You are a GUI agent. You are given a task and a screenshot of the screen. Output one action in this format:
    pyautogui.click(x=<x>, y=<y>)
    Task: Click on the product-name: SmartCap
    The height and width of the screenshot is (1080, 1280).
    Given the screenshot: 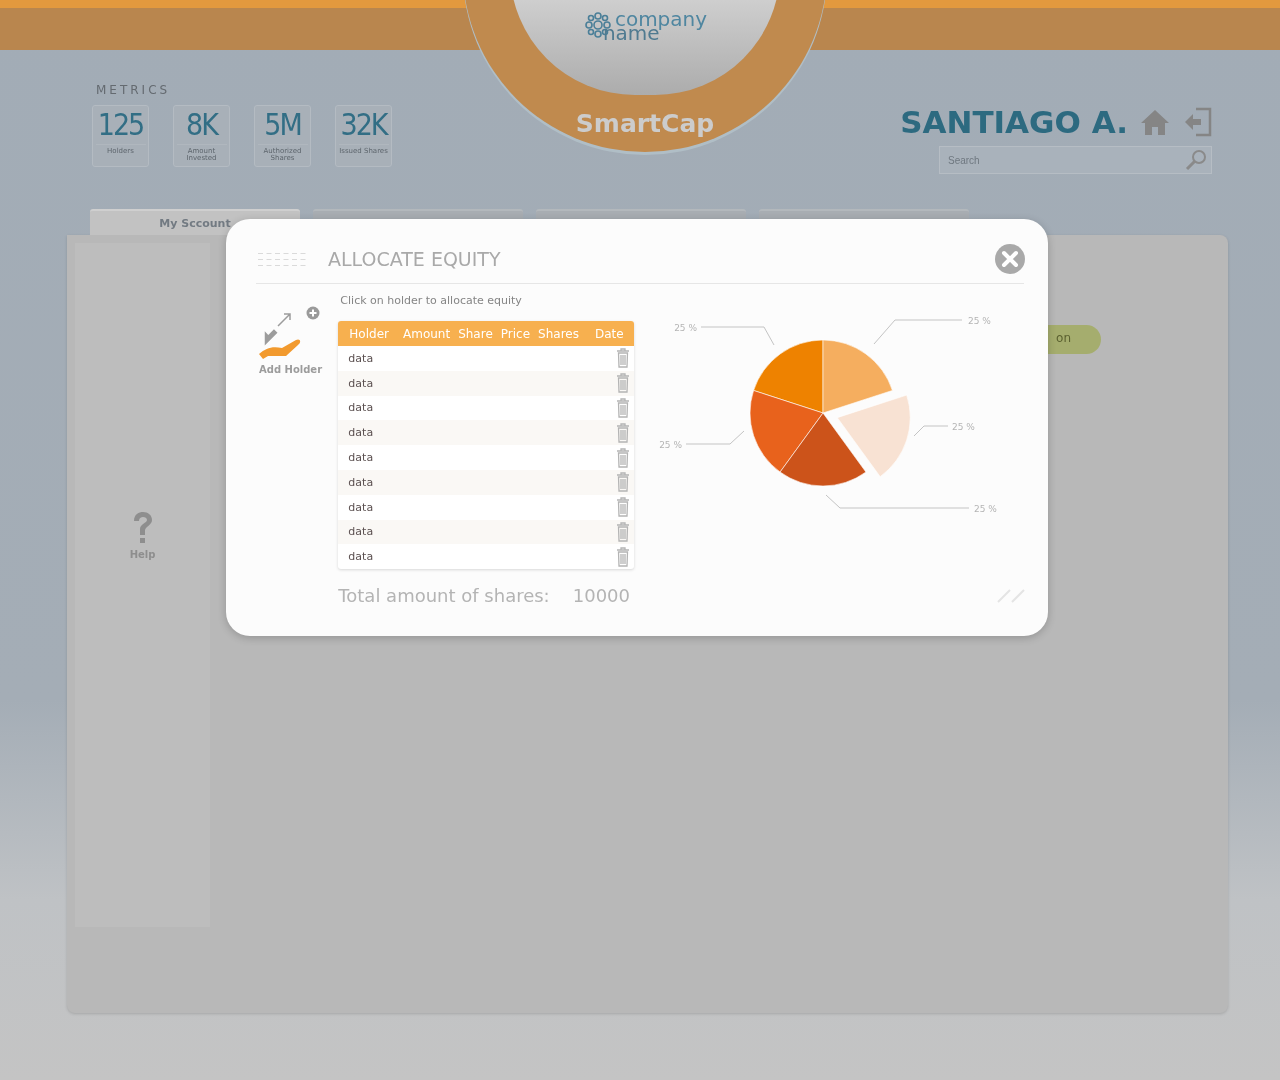 What is the action you would take?
    pyautogui.click(x=645, y=123)
    